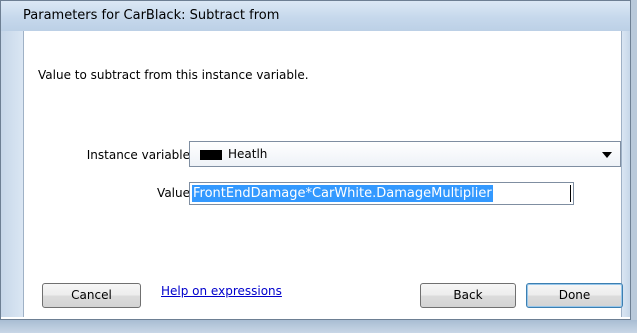 Image resolution: width=637 pixels, height=333 pixels. What do you see at coordinates (173, 193) in the screenshot?
I see `value-label: Value` at bounding box center [173, 193].